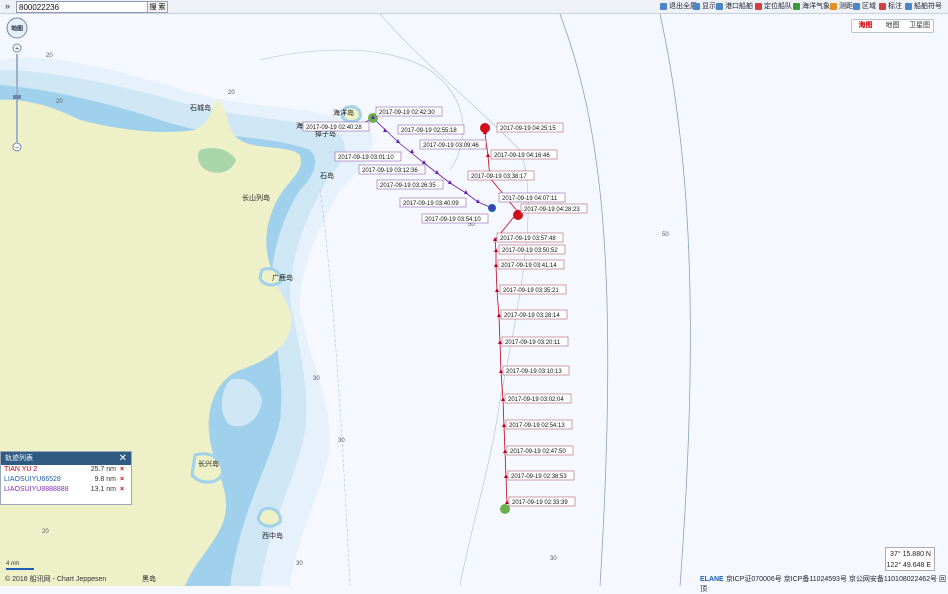 The height and width of the screenshot is (594, 948). I want to click on track-panel-header: 轨迹列表 ✕, so click(66, 458).